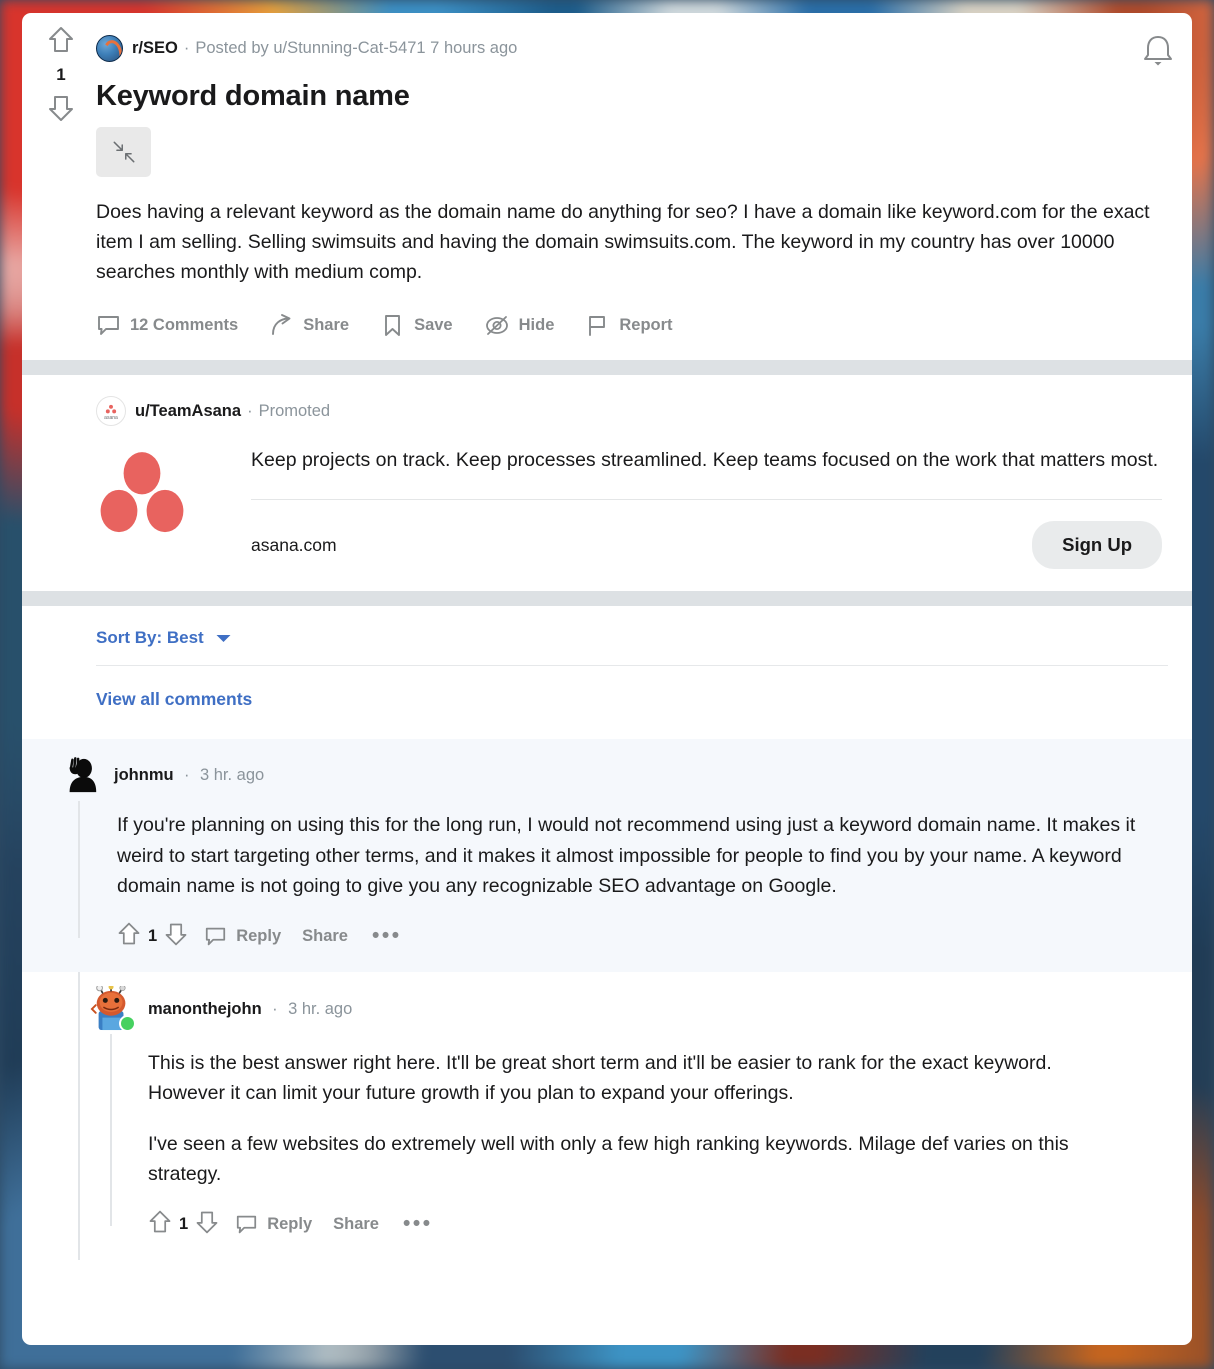 This screenshot has height=1369, width=1214. Describe the element at coordinates (109, 48) in the screenshot. I see `subreddit-avatar` at that location.